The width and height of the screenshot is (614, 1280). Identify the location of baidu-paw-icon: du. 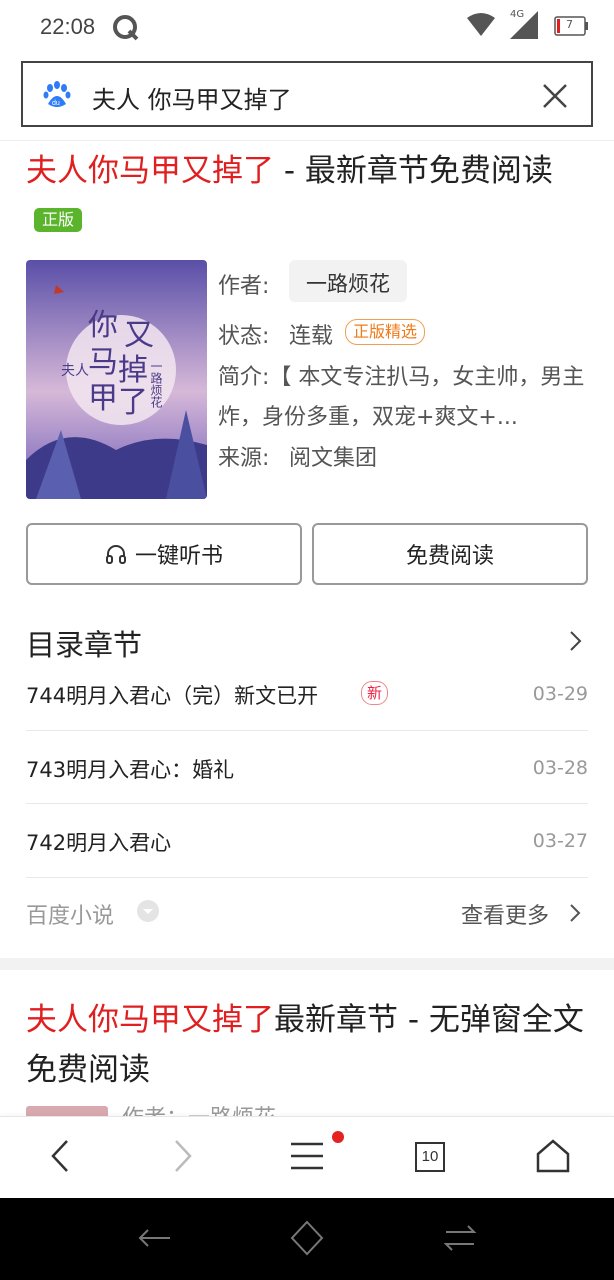
(57, 94).